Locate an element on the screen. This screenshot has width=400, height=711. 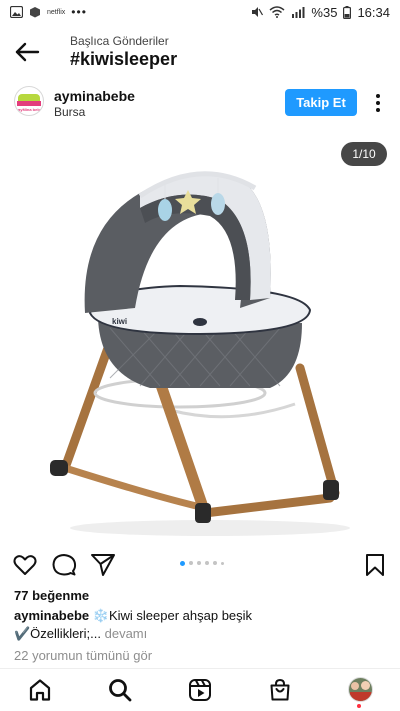
back-arrow-icon is located at coordinates (27, 52).